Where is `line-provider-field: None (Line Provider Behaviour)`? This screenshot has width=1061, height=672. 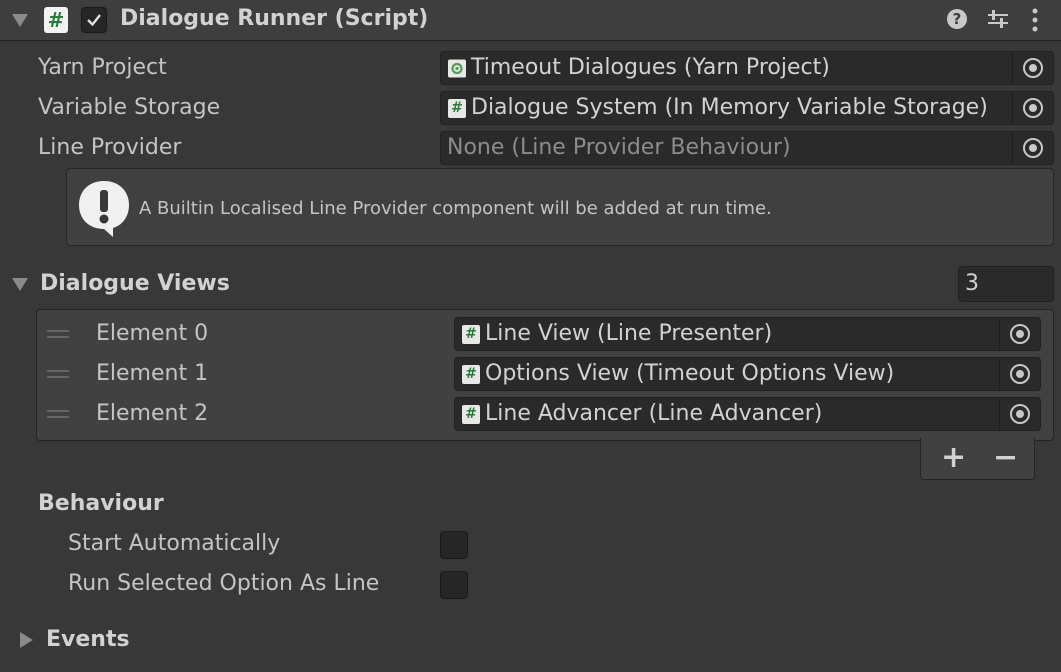 line-provider-field: None (Line Provider Behaviour) is located at coordinates (747, 148).